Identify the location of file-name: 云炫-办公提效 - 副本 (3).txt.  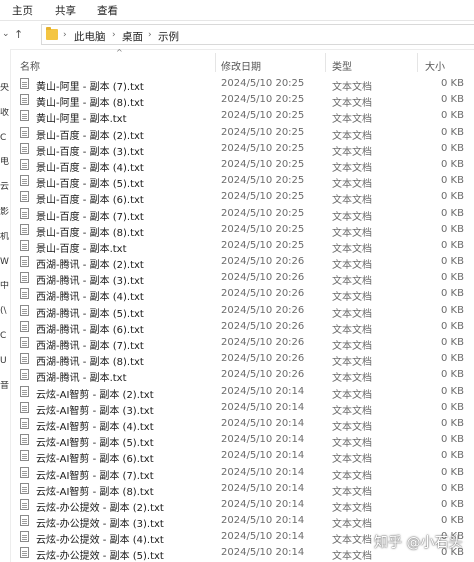
(100, 525).